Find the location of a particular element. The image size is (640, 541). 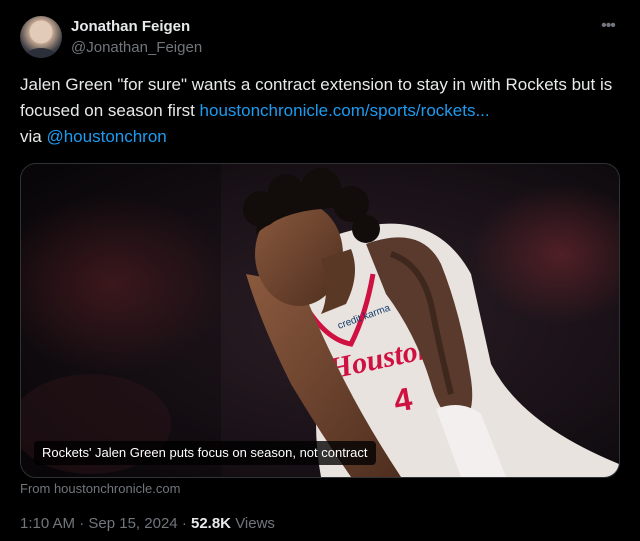

mention-link: @houstonchron is located at coordinates (106, 136).